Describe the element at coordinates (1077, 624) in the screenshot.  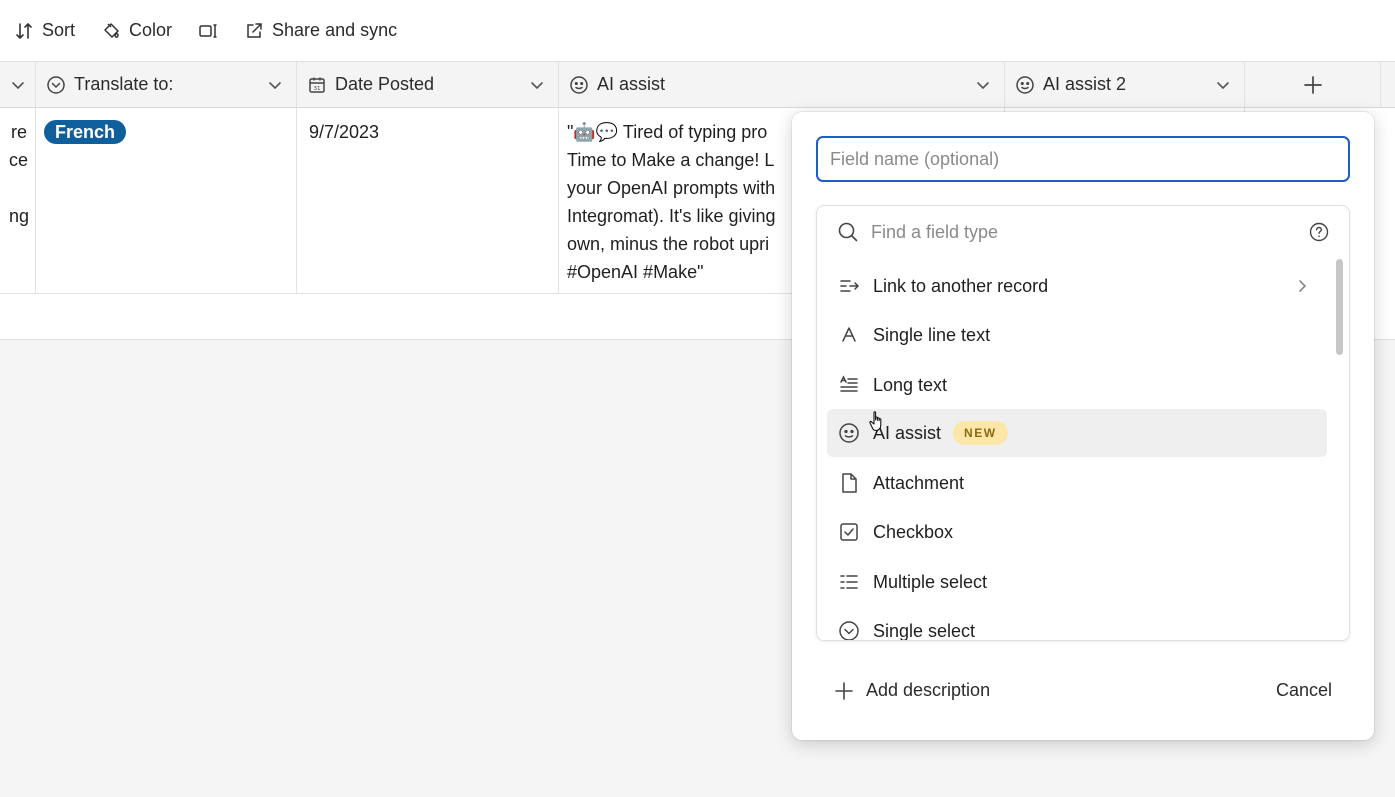
I see `field-type-single-select: Single select` at that location.